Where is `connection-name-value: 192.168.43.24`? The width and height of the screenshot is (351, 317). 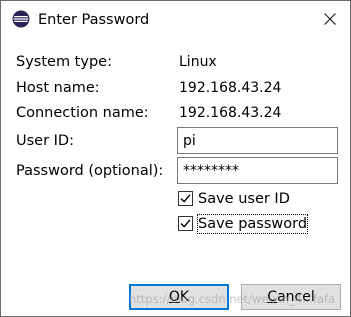 connection-name-value: 192.168.43.24 is located at coordinates (230, 113).